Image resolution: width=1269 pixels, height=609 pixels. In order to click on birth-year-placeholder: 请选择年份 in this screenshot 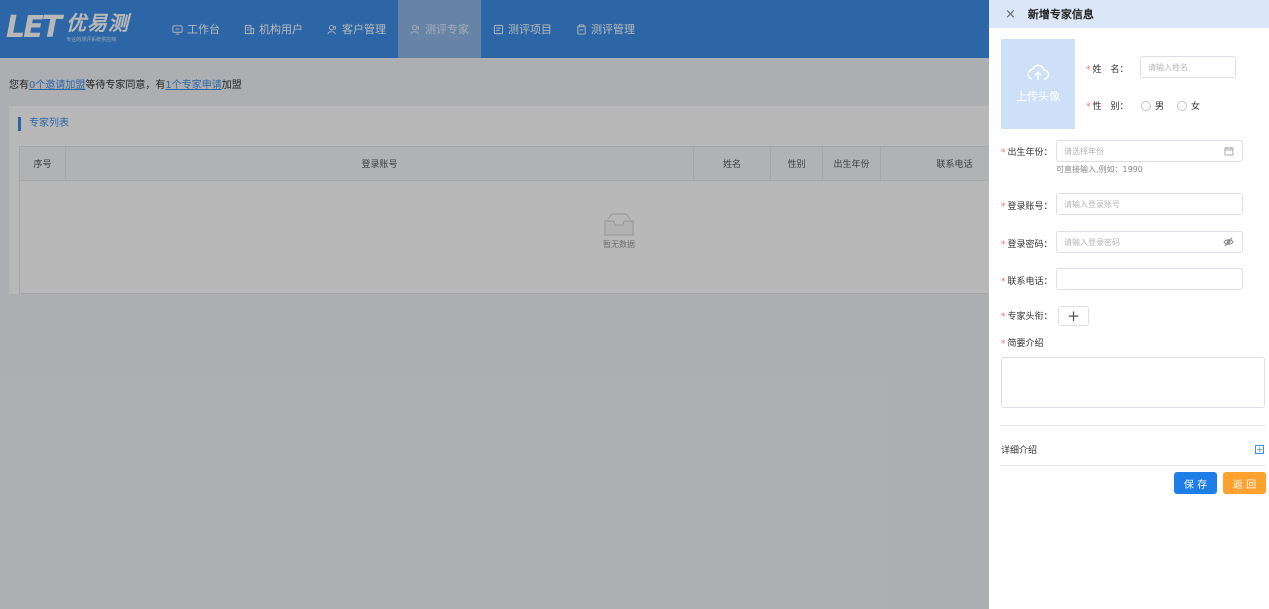, I will do `click(1084, 151)`.